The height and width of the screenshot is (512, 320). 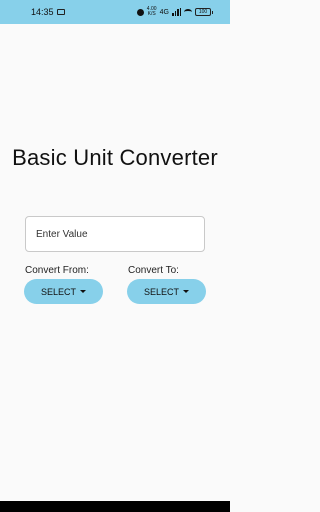 I want to click on status-time: 14:35, so click(x=42, y=12).